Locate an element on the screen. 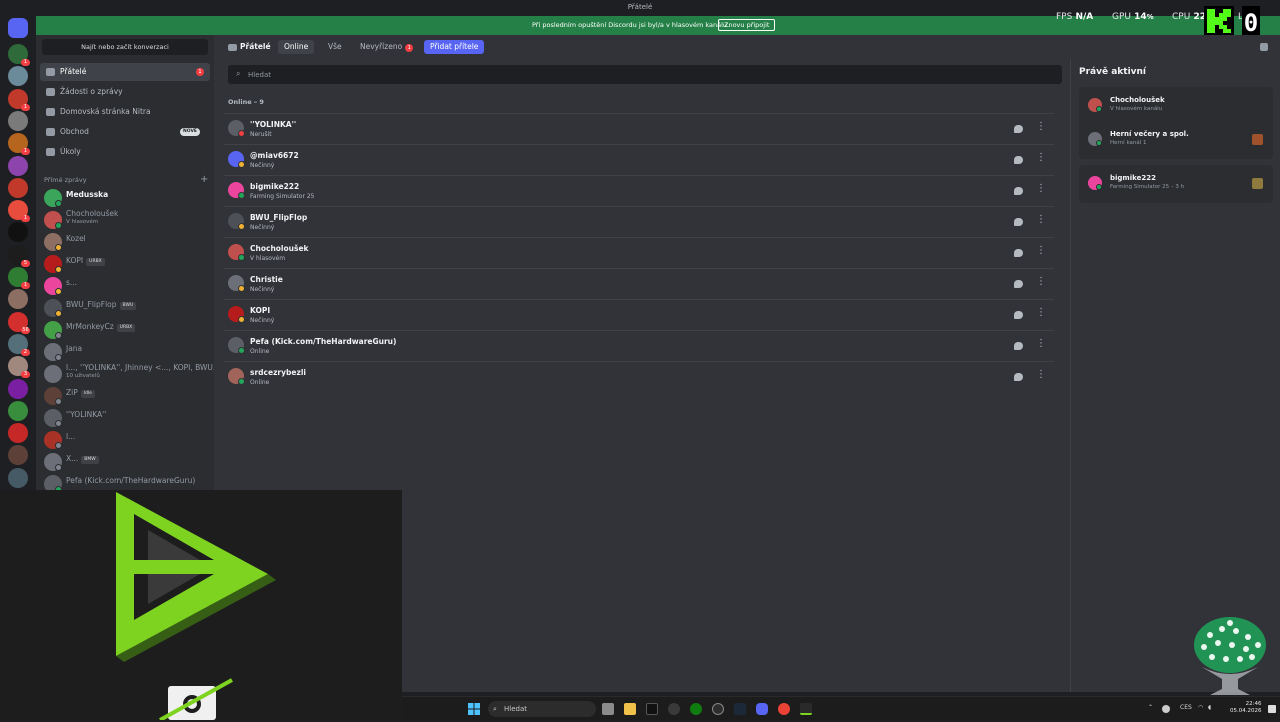  streaming-app-icon is located at coordinates (806, 709).